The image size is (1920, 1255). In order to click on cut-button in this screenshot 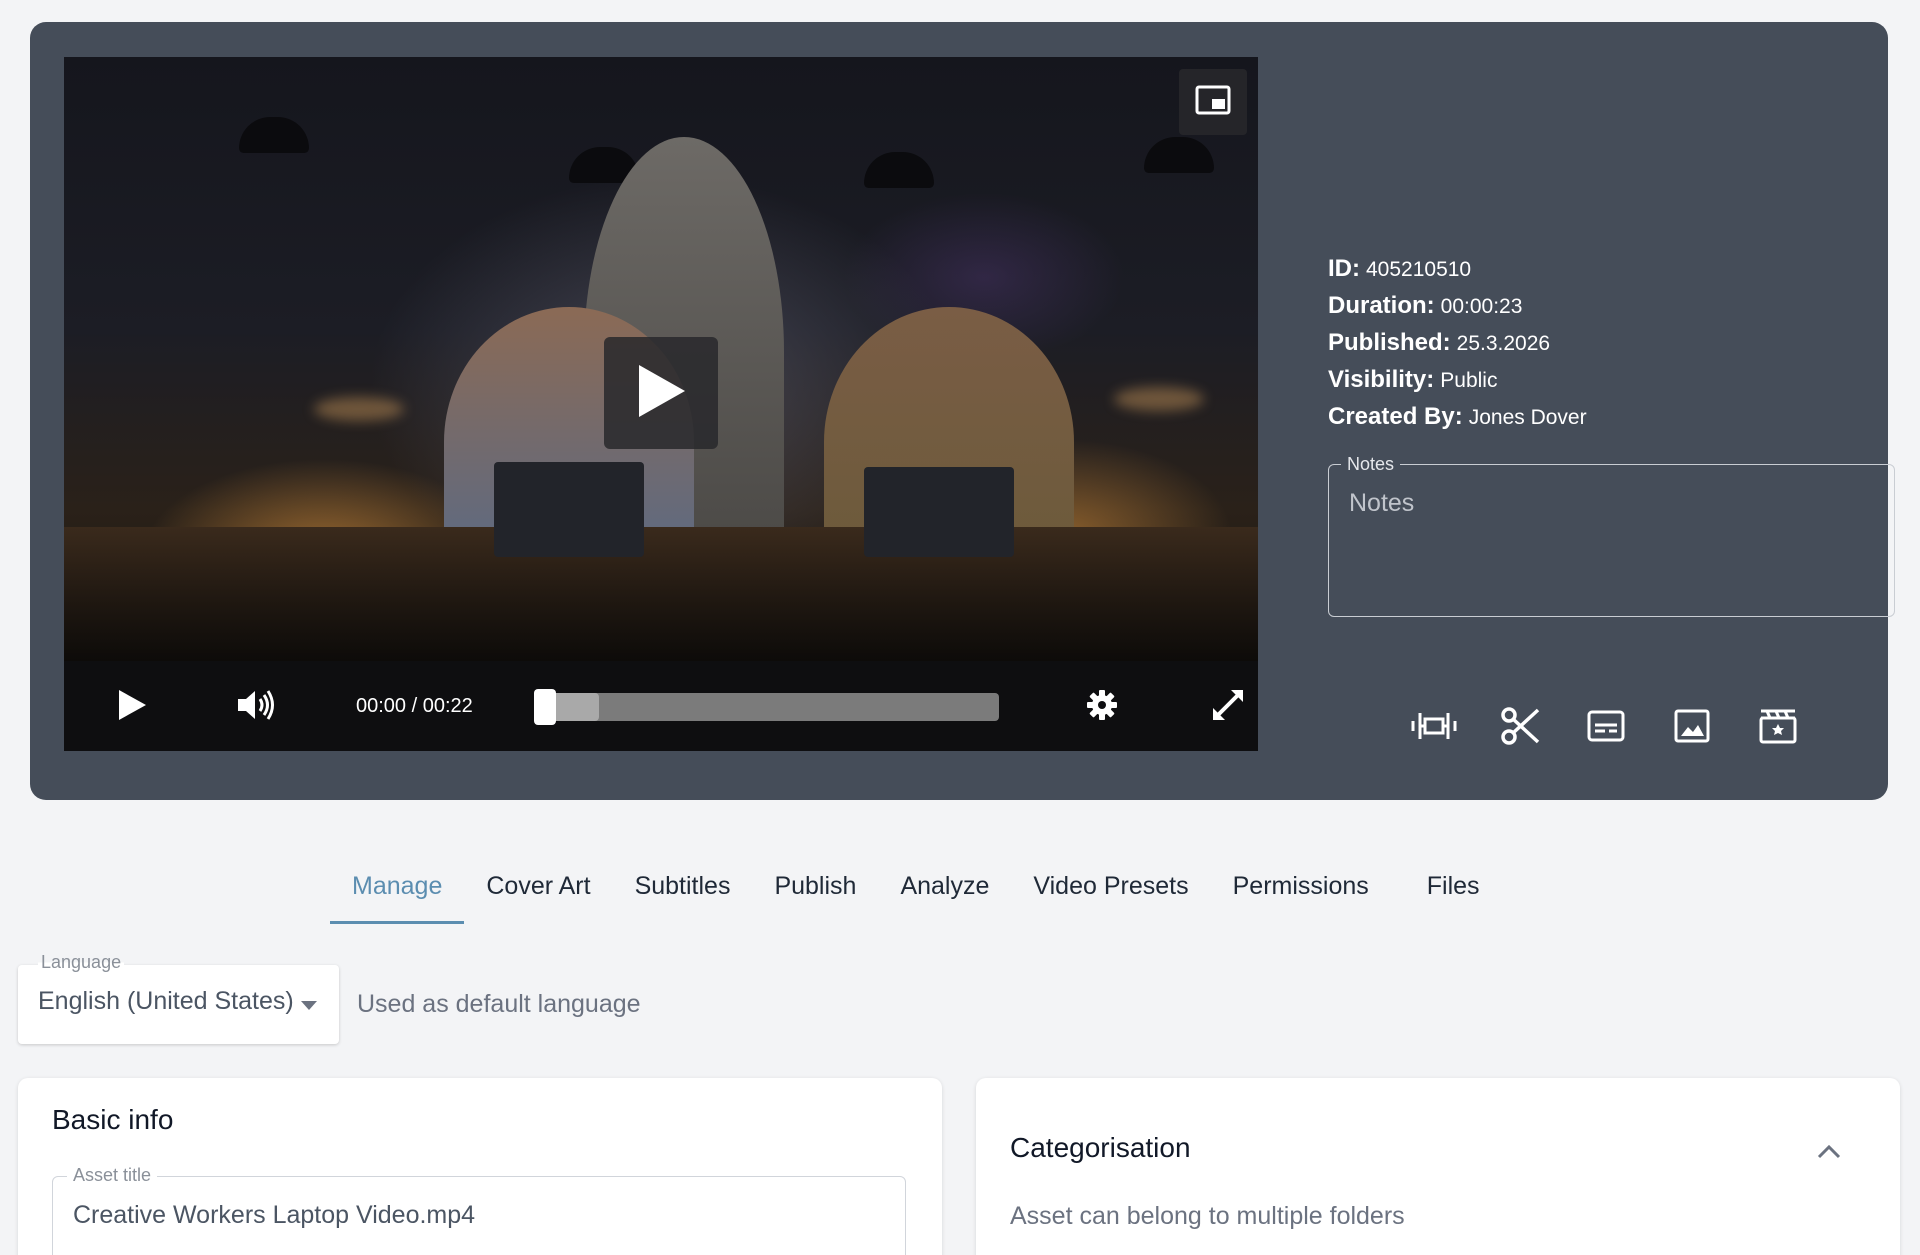, I will do `click(1520, 728)`.